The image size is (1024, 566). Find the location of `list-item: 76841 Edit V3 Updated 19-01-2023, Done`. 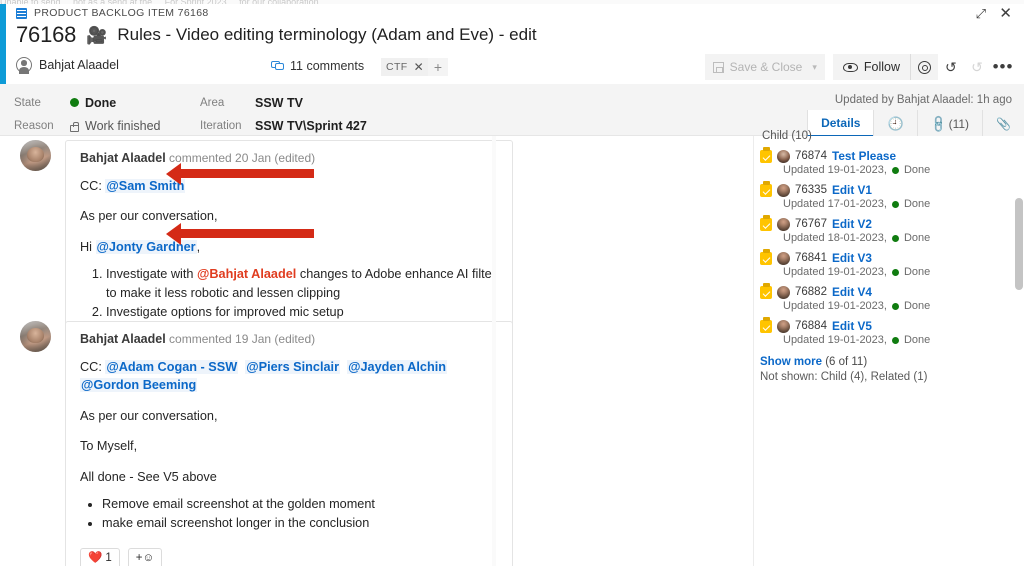

list-item: 76841 Edit V3 Updated 19-01-2023, Done is located at coordinates (885, 263).